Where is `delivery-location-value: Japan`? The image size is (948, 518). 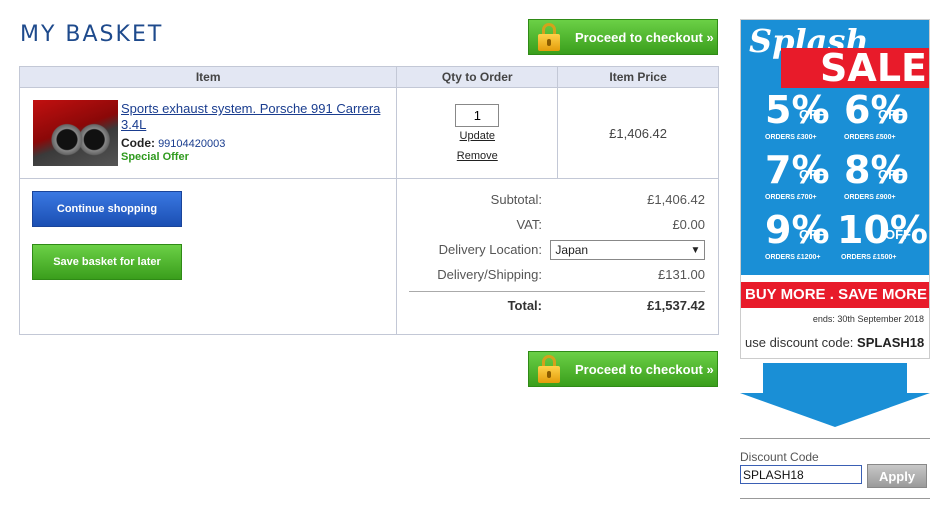
delivery-location-value: Japan is located at coordinates (572, 250).